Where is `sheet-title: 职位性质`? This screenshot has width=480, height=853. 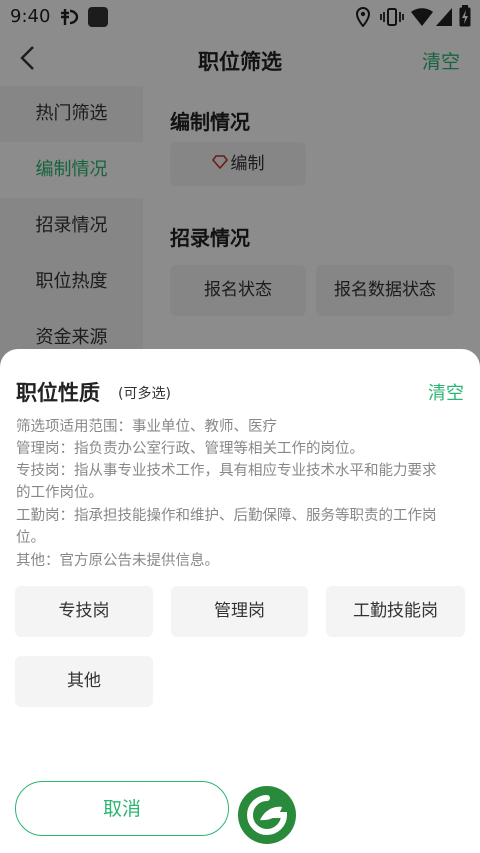
sheet-title: 职位性质 is located at coordinates (58, 393).